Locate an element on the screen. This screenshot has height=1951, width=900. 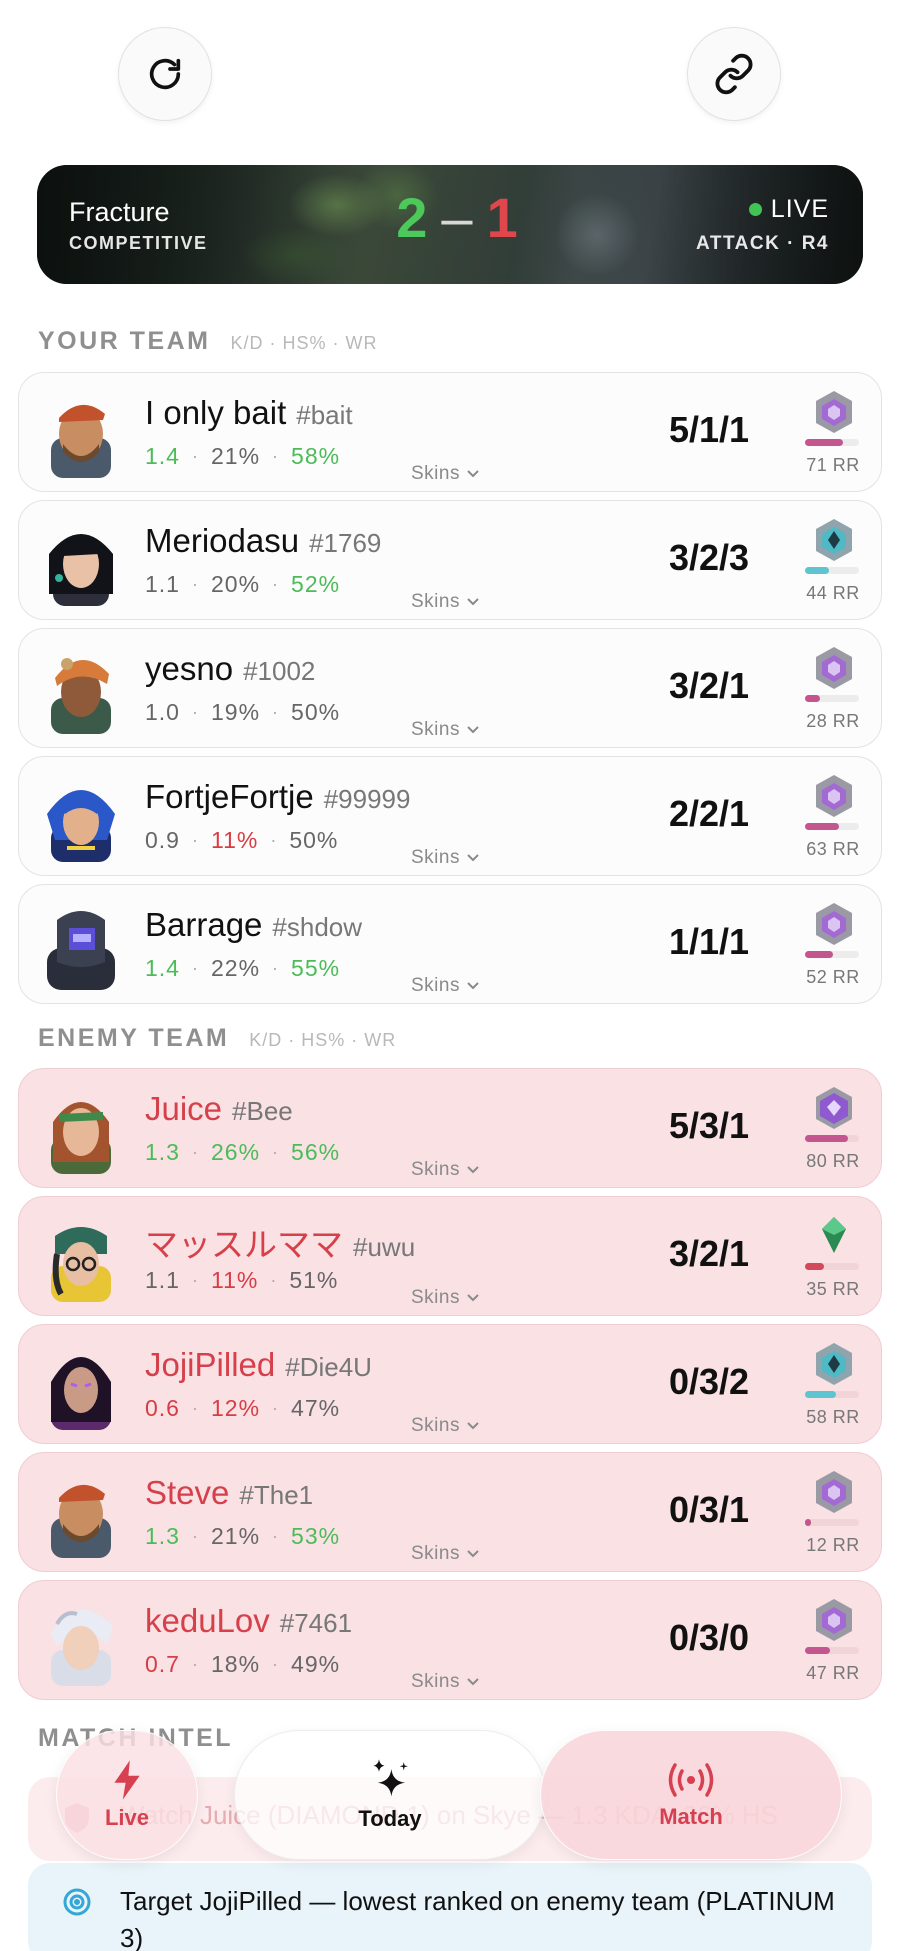
player-row-ally-3: yesno #1002 1.0 · 19% · 50% Skins 3/2/1 28 RR is located at coordinates (450, 688).